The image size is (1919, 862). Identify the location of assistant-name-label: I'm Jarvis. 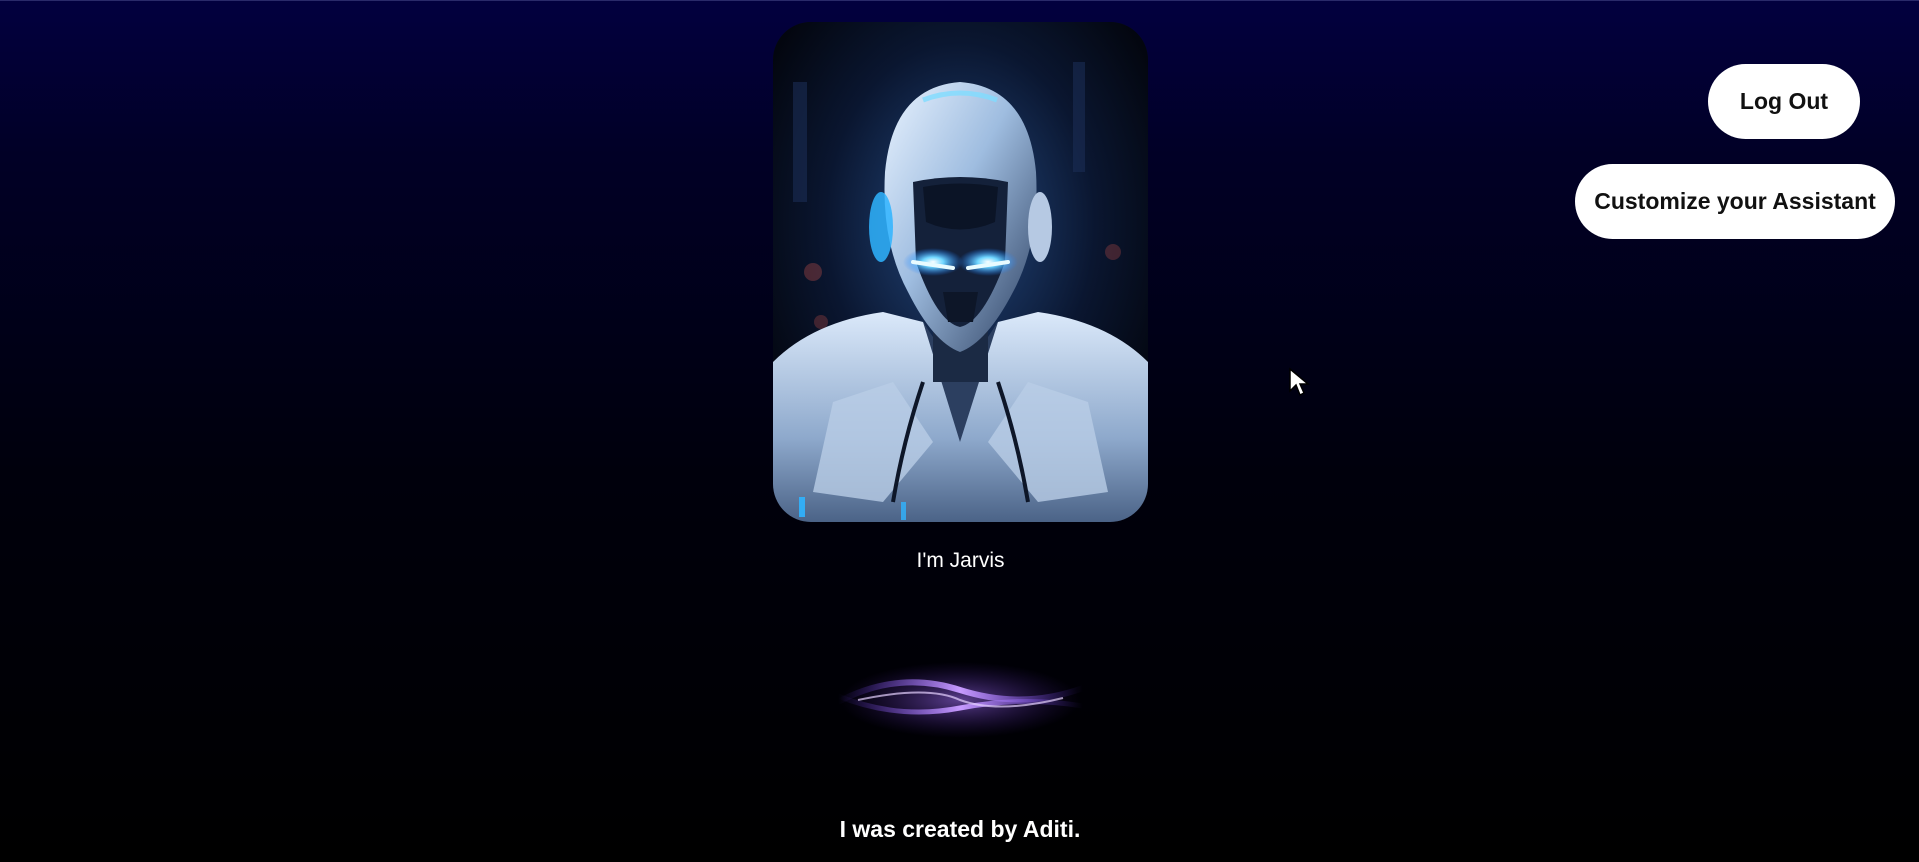
(960, 560).